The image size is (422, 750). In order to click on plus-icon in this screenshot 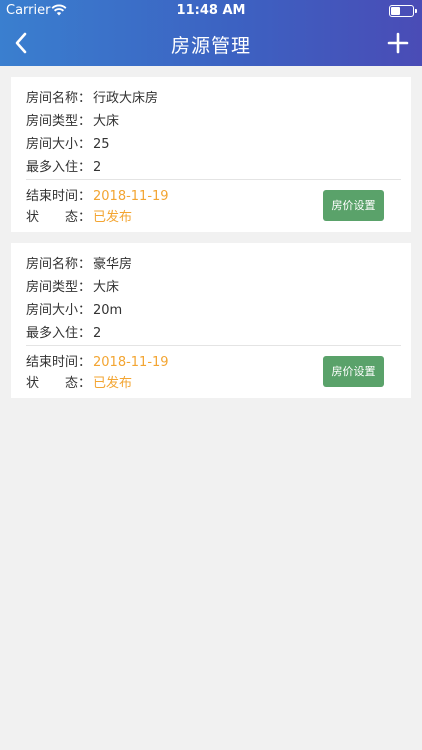, I will do `click(398, 43)`.